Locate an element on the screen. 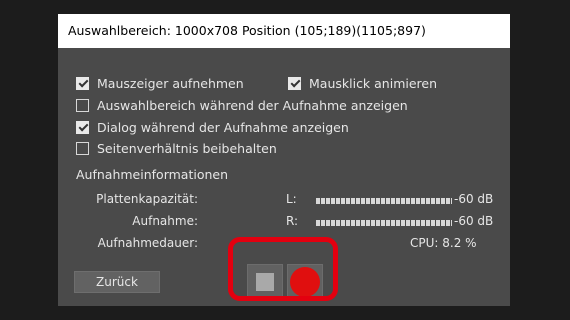 This screenshot has height=320, width=570. record-icon is located at coordinates (305, 282).